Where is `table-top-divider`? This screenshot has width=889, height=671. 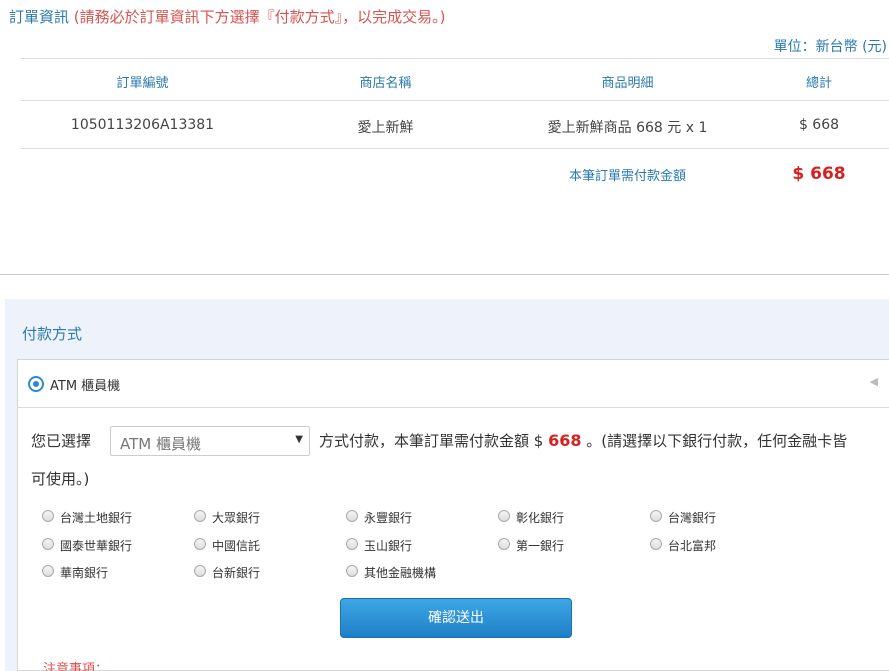 table-top-divider is located at coordinates (455, 58).